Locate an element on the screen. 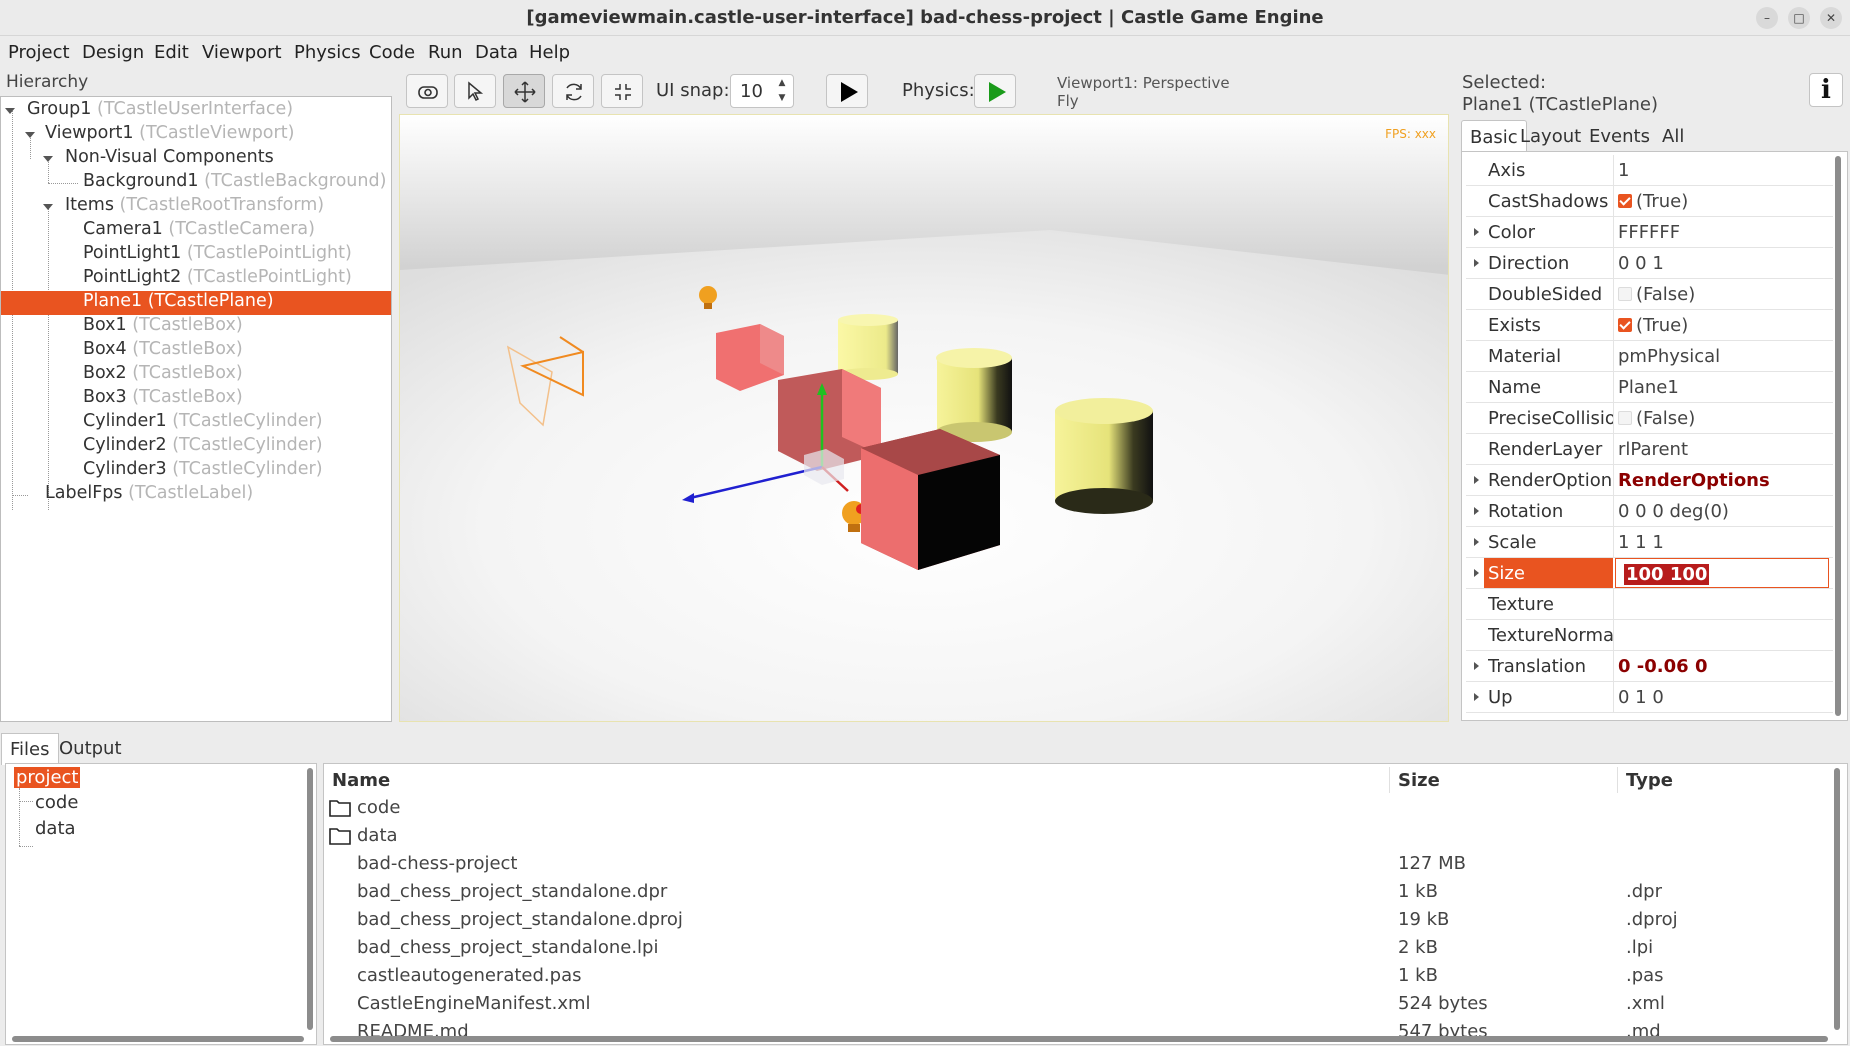  prop-value: rlParent is located at coordinates (1653, 449).